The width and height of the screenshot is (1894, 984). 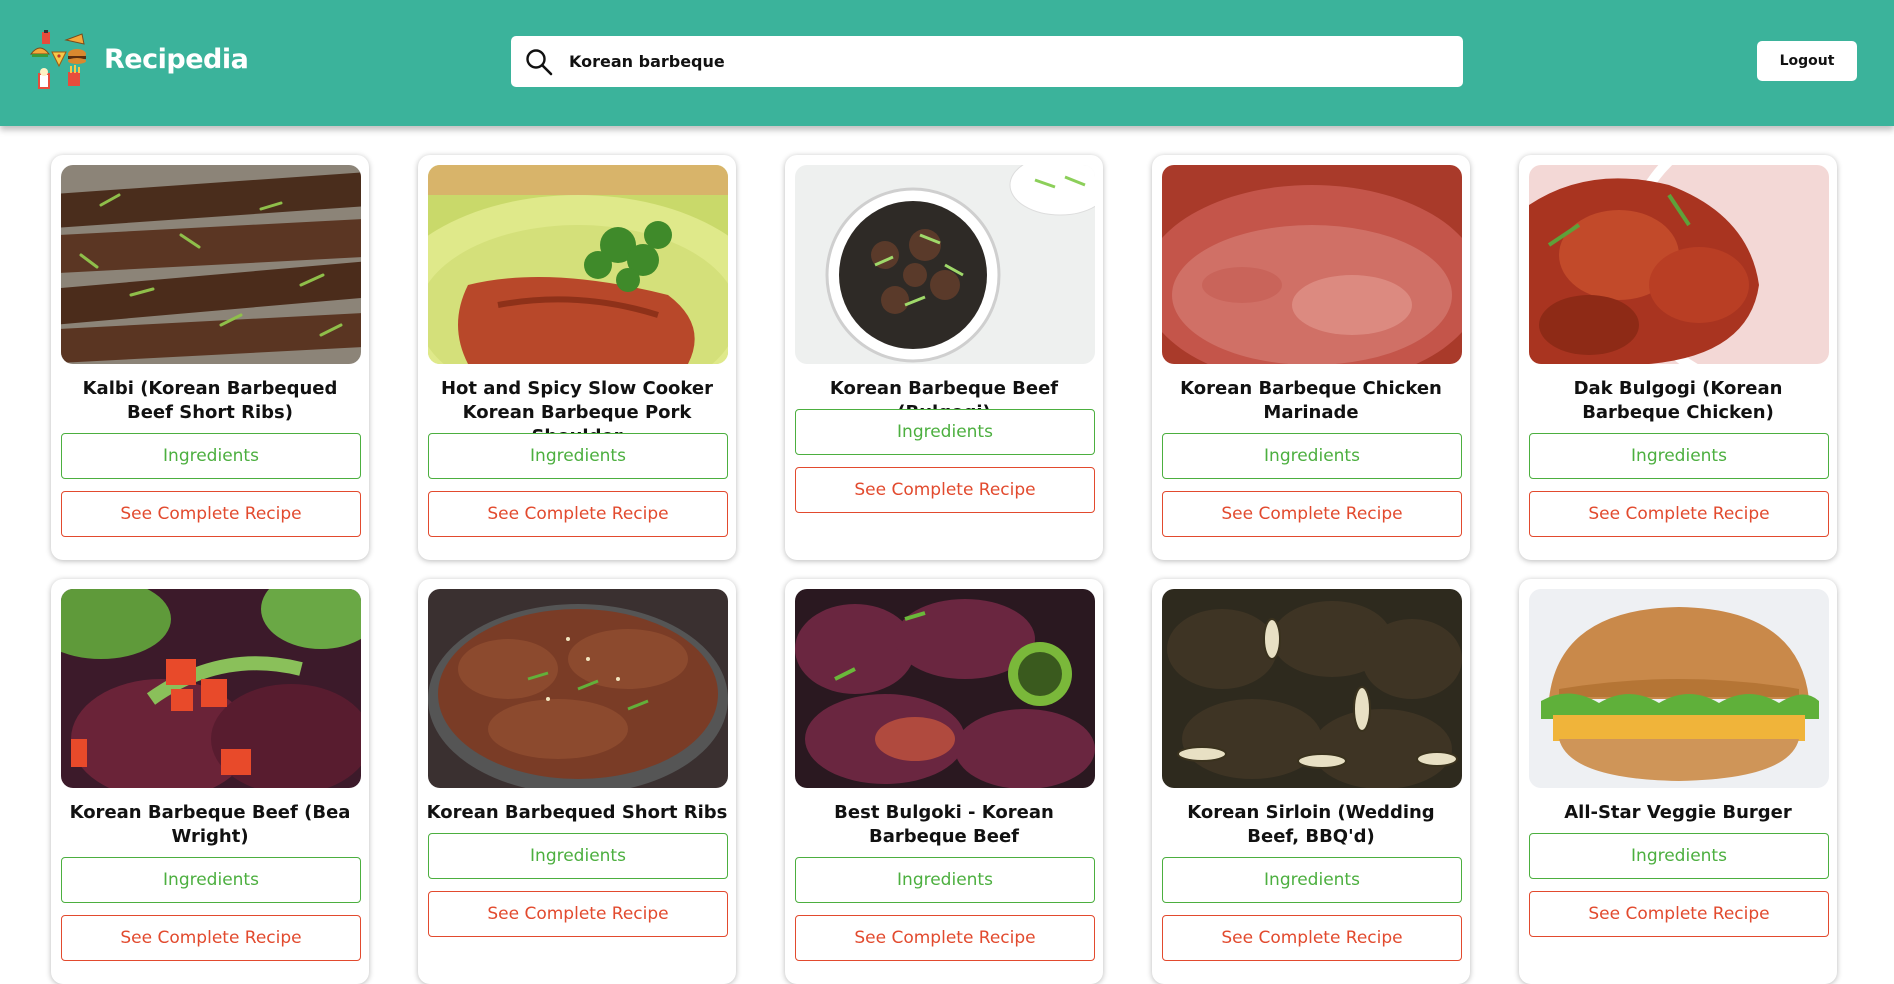 I want to click on recipe-title: Dak Bulgogi (Korean Barbeque Chicken), so click(x=1678, y=400).